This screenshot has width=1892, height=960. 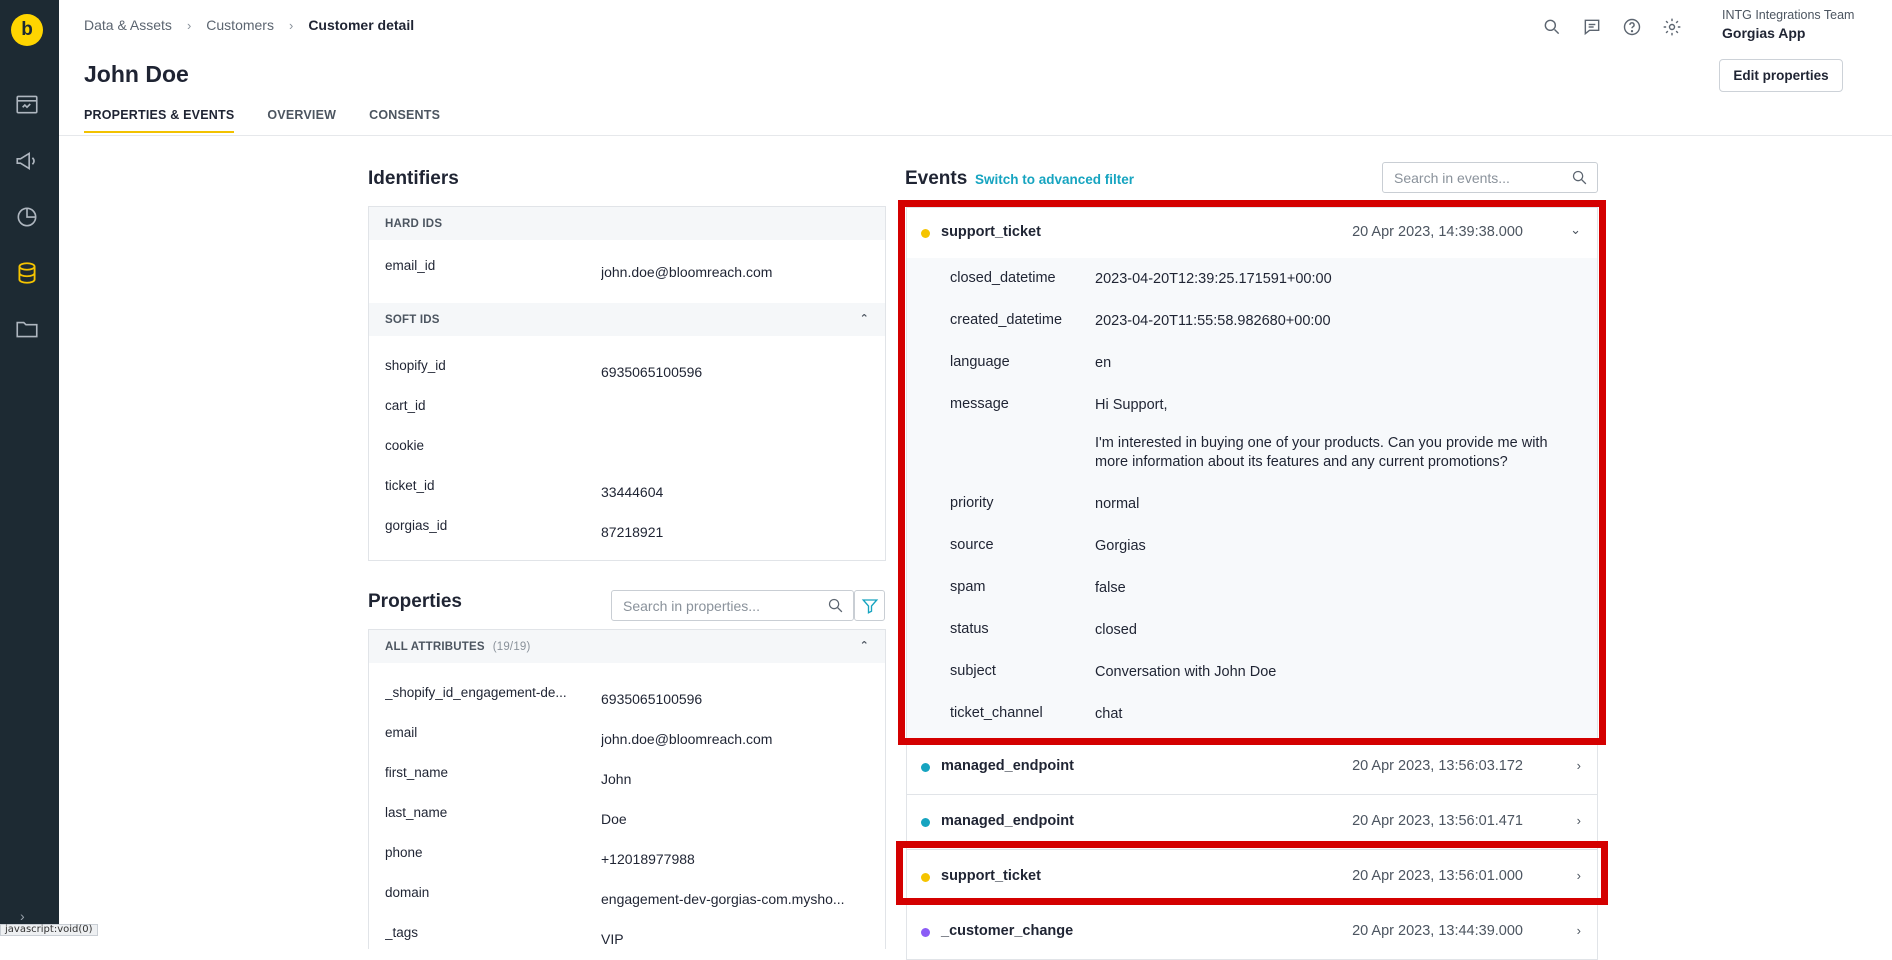 I want to click on hard-ids-header: HARD IDS, so click(x=627, y=223).